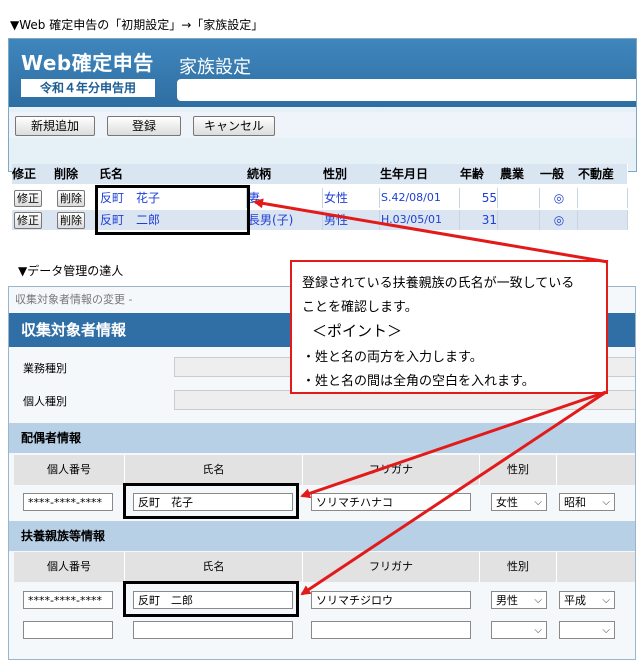  Describe the element at coordinates (453, 444) in the screenshot. I see `arrow-to-spouse` at that location.